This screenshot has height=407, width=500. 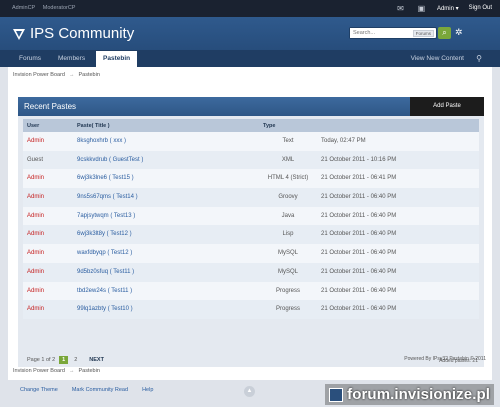 What do you see at coordinates (59, 8) in the screenshot?
I see `moderatorcp-link: ModeratorCP` at bounding box center [59, 8].